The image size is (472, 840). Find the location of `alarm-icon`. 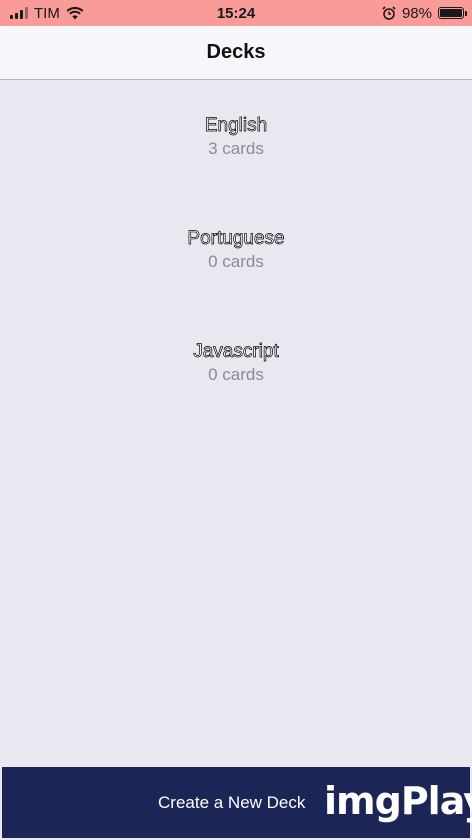

alarm-icon is located at coordinates (389, 13).